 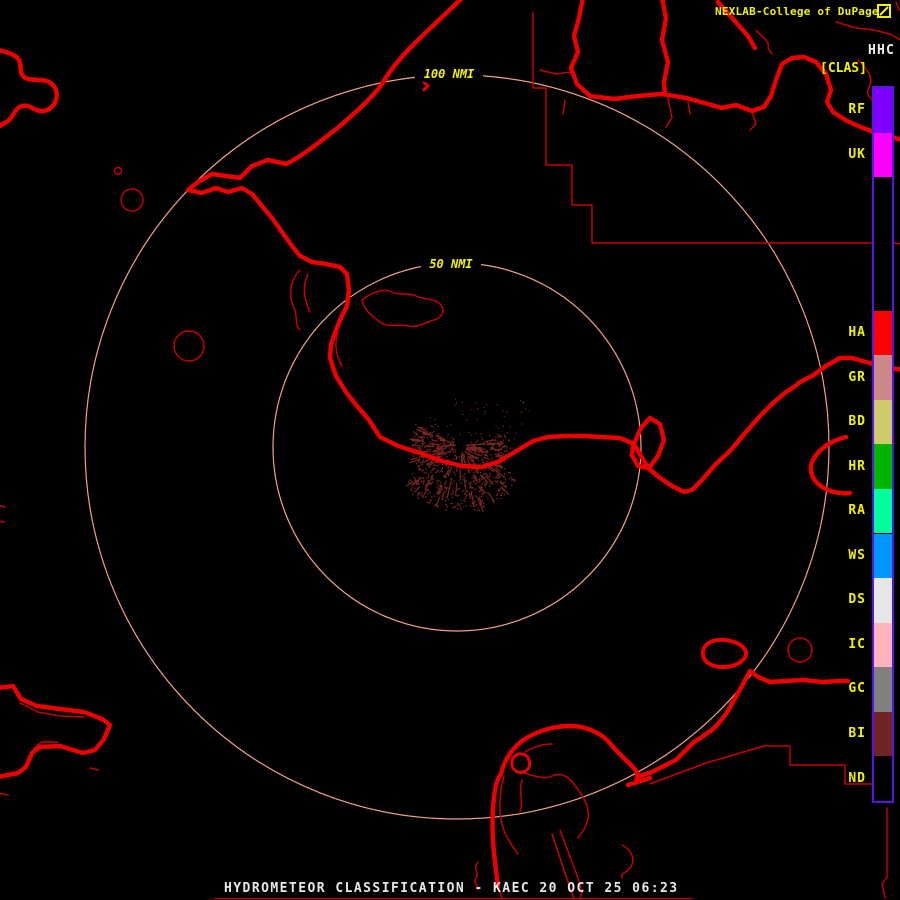 What do you see at coordinates (882, 50) in the screenshot?
I see `product-code: HHC` at bounding box center [882, 50].